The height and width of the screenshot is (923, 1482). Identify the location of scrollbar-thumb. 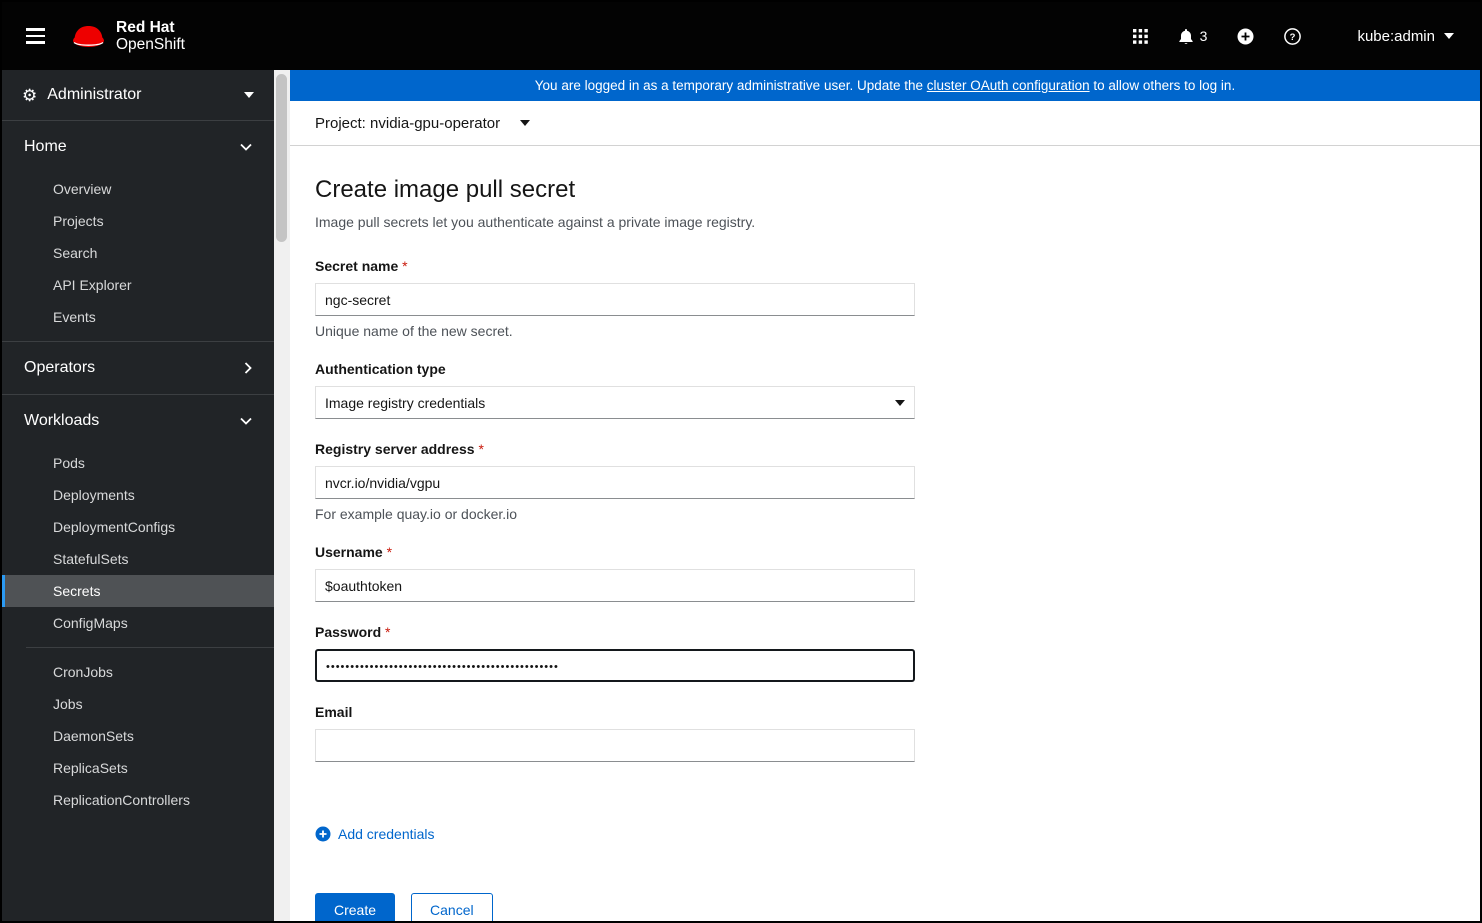
(281, 158).